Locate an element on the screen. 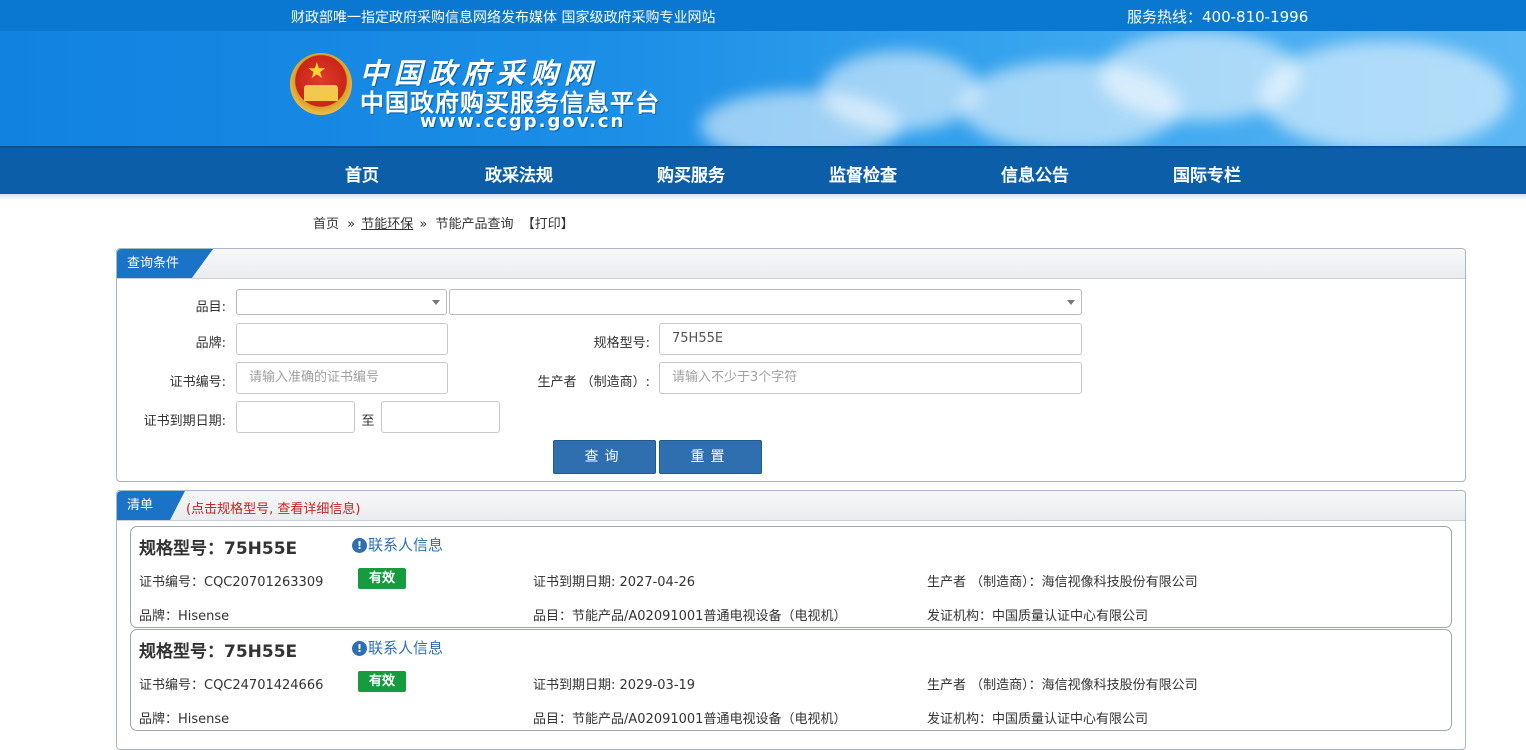 The width and height of the screenshot is (1526, 750). brand-input is located at coordinates (342, 339).